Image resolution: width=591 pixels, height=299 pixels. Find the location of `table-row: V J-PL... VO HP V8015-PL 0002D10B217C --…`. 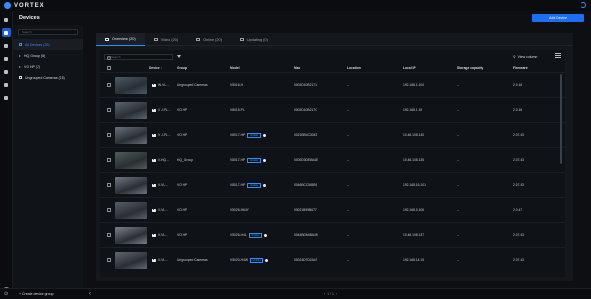

table-row: V J-PL... VO HP V8015-PL 0002D10B217C --… is located at coordinates (332, 109).